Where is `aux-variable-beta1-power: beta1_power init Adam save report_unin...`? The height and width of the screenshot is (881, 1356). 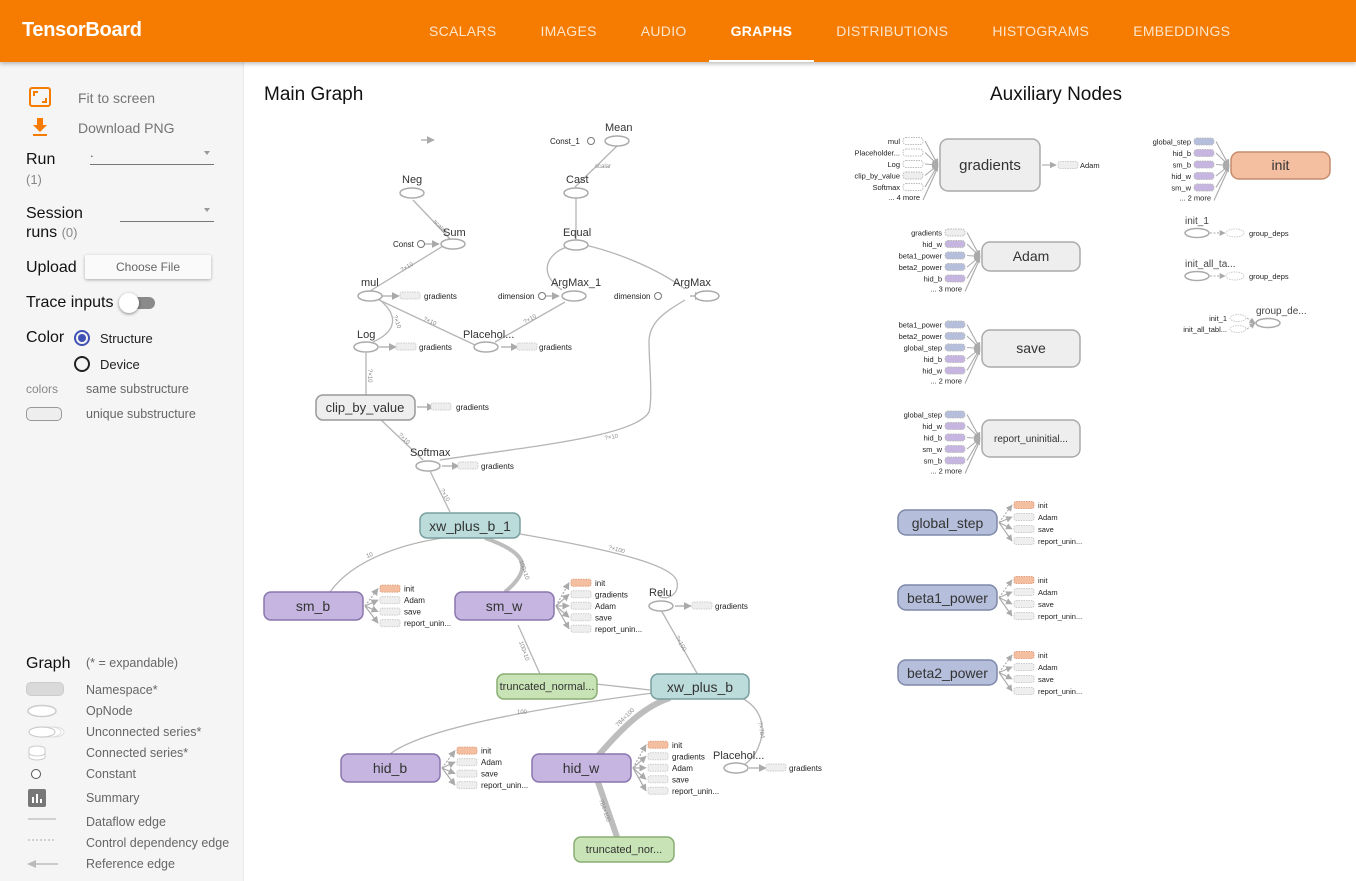 aux-variable-beta1-power: beta1_power init Adam save report_unin... is located at coordinates (989, 598).